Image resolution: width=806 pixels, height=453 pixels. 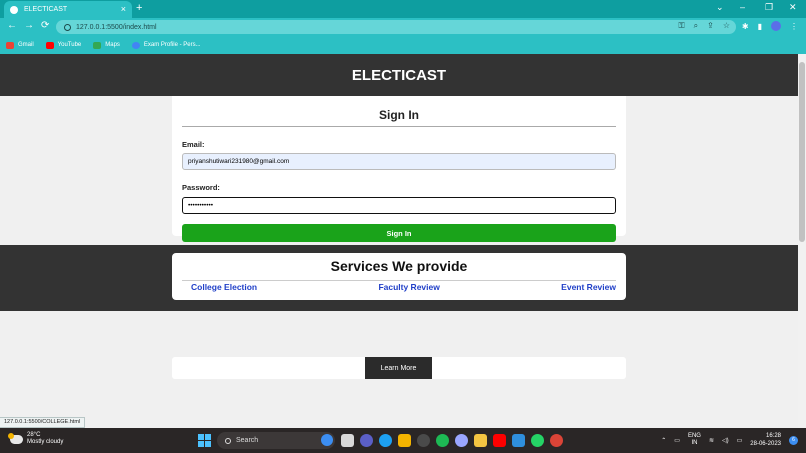 I want to click on wifi-icon: ≋, so click(x=711, y=440).